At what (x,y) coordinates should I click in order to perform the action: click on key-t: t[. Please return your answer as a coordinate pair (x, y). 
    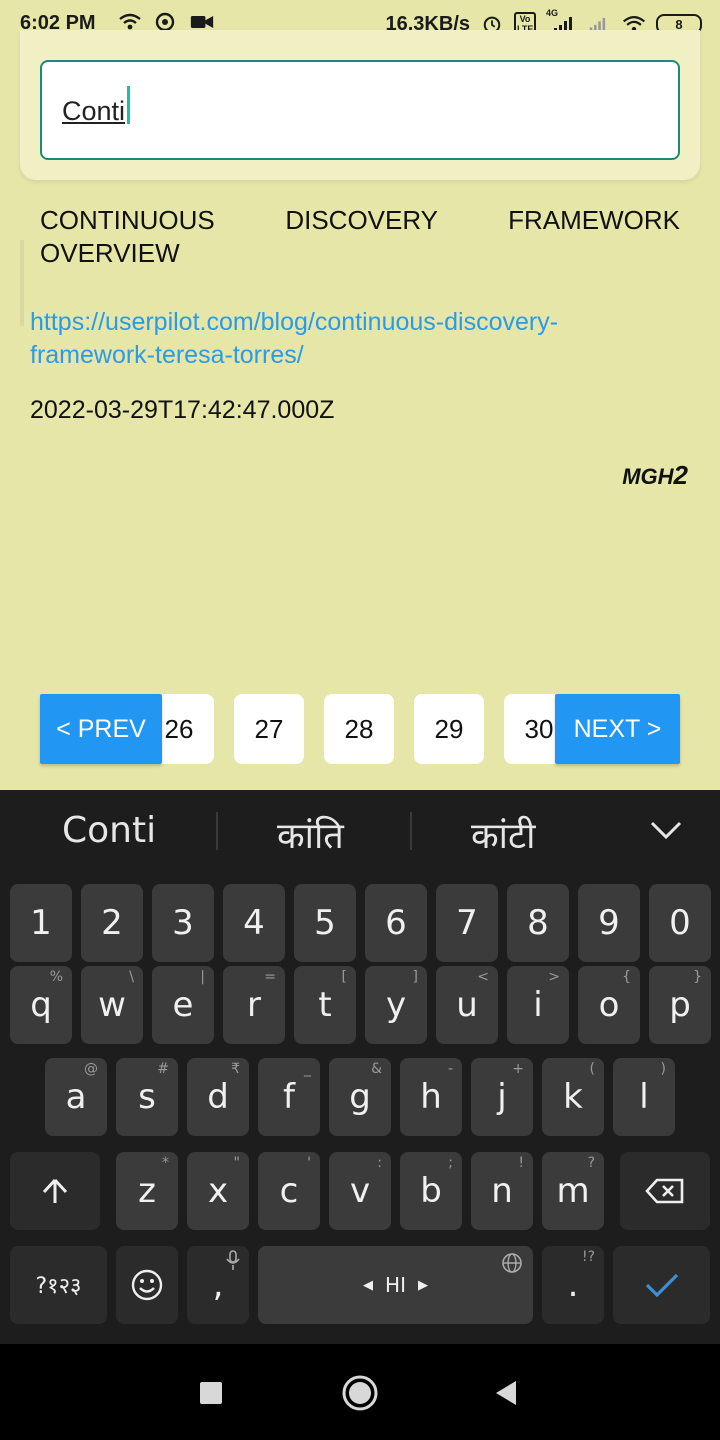
    Looking at the image, I should click on (325, 1005).